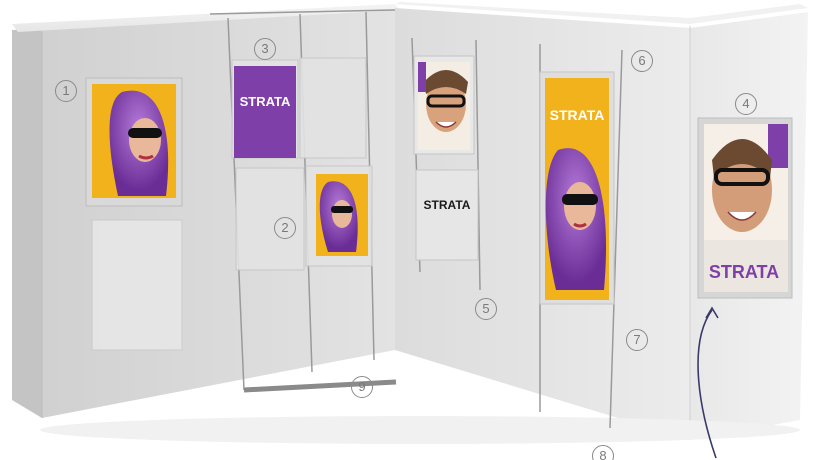  I want to click on poster-side-strata-text: STRATA, so click(744, 272).